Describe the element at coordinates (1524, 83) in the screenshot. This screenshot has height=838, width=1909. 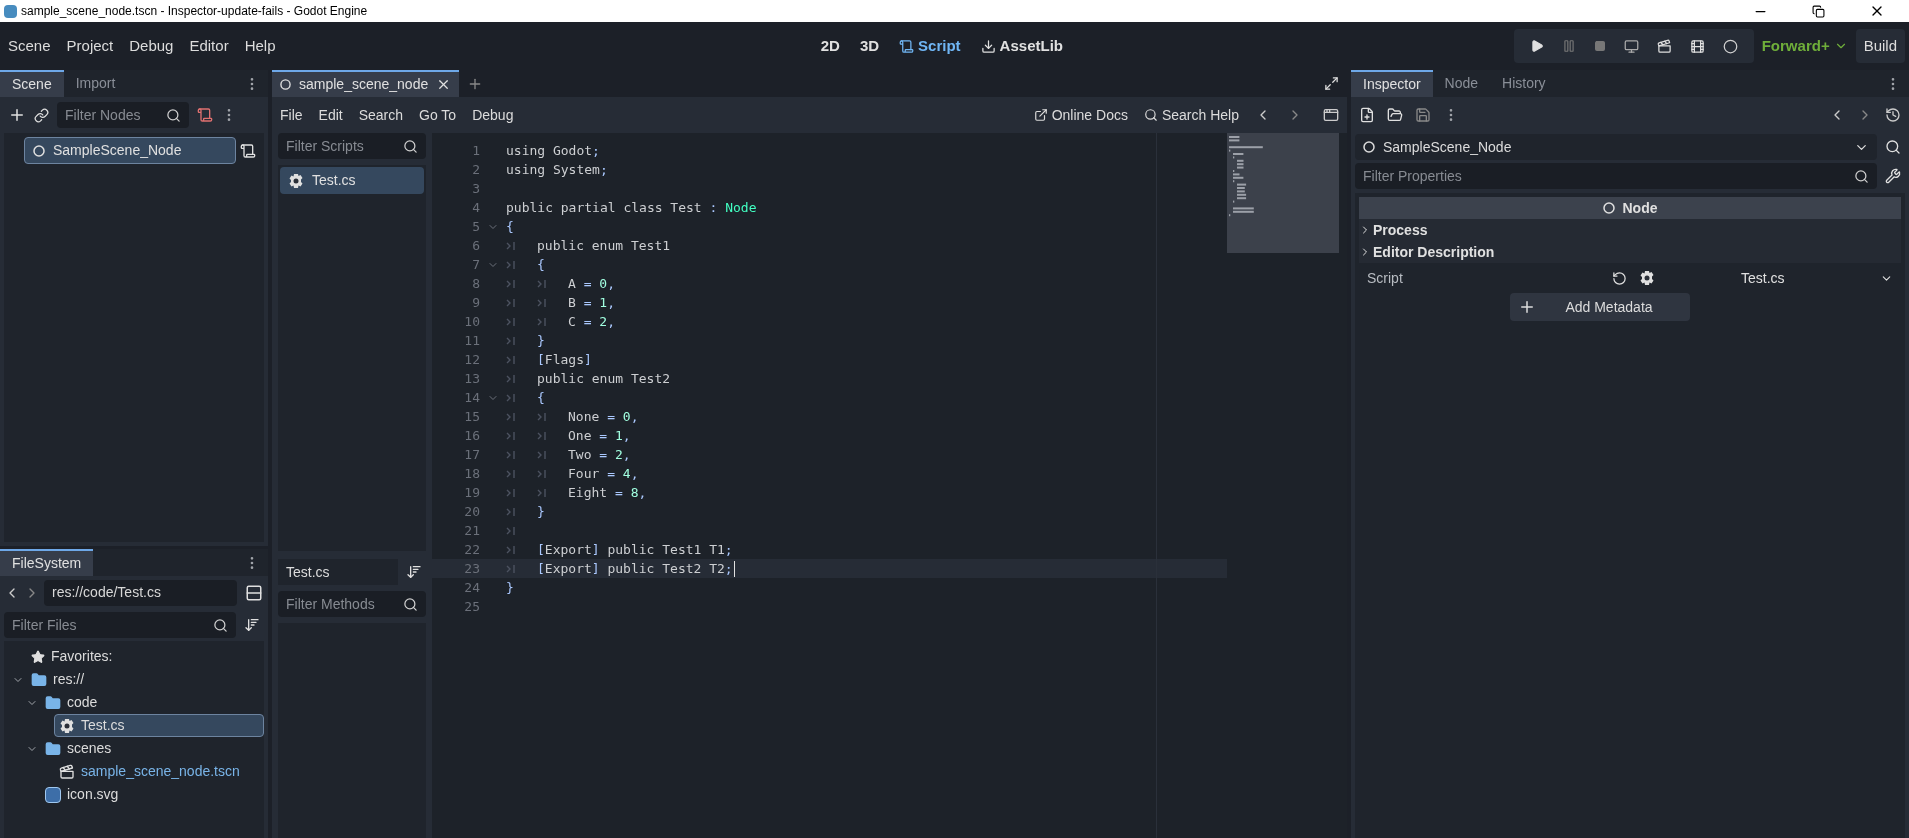
I see `tab: History` at that location.